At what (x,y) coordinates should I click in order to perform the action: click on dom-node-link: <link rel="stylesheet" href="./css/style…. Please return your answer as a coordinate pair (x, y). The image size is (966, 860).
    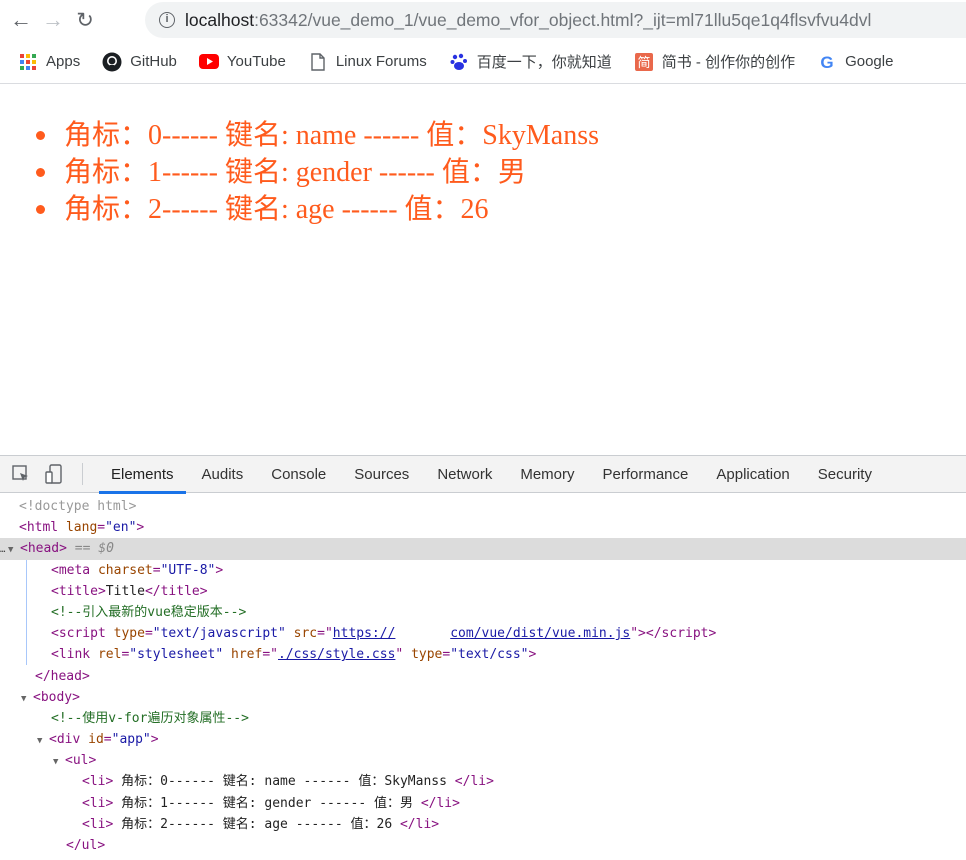
    Looking at the image, I should click on (483, 654).